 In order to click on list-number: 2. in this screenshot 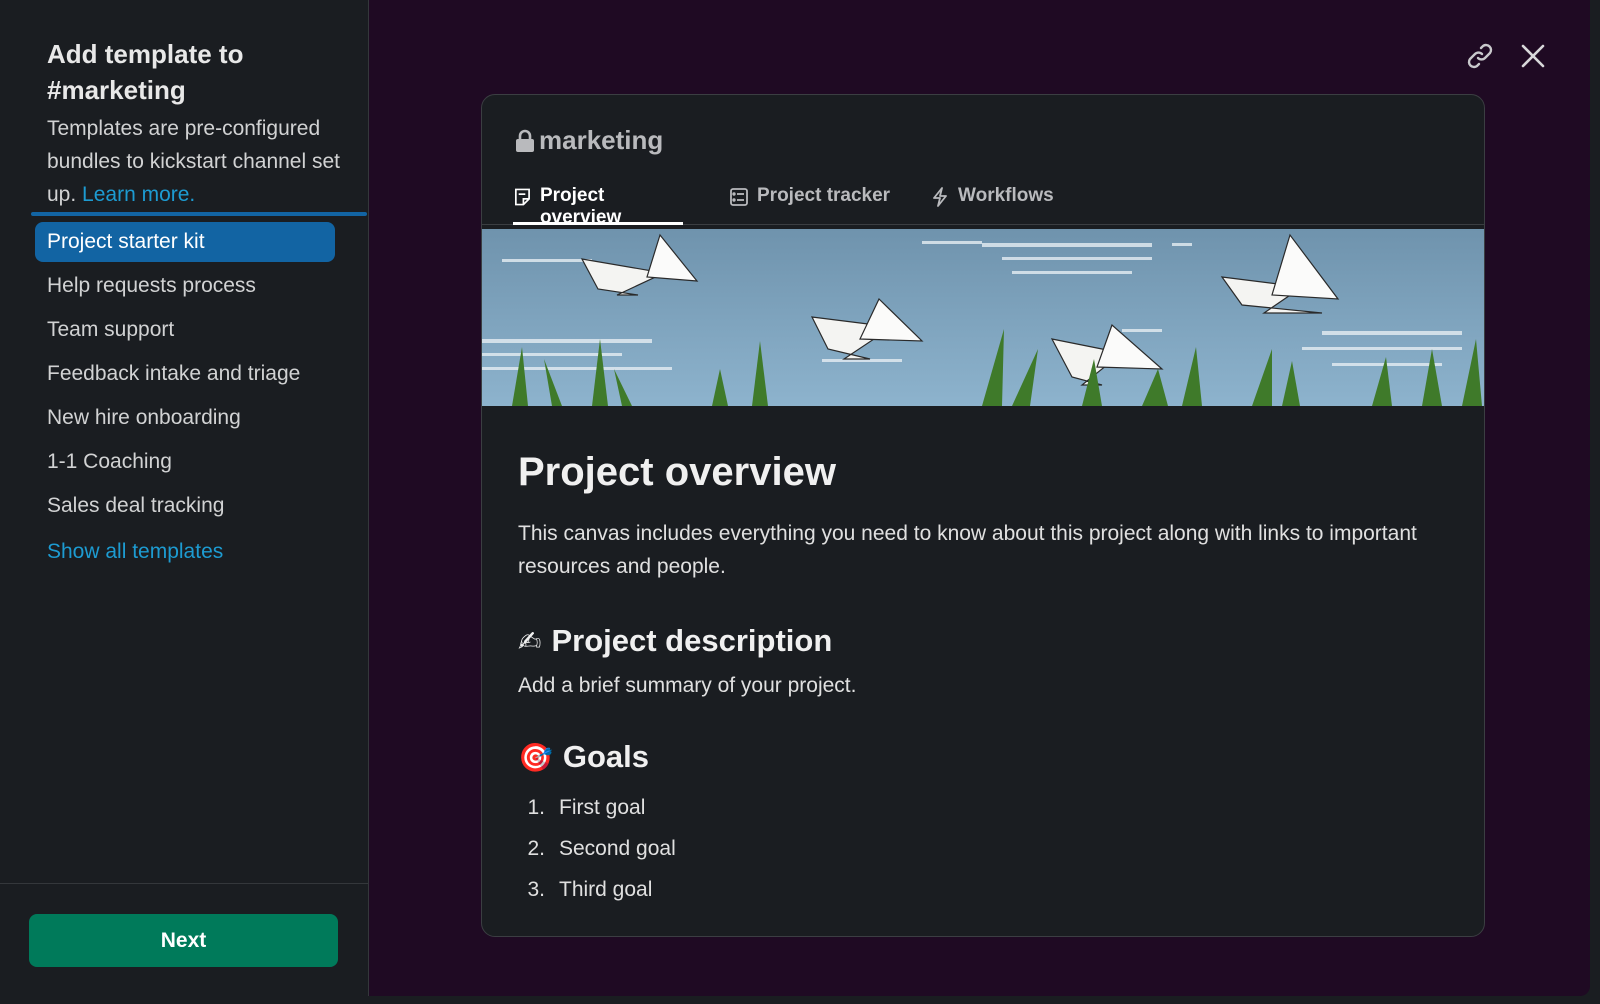, I will do `click(536, 848)`.